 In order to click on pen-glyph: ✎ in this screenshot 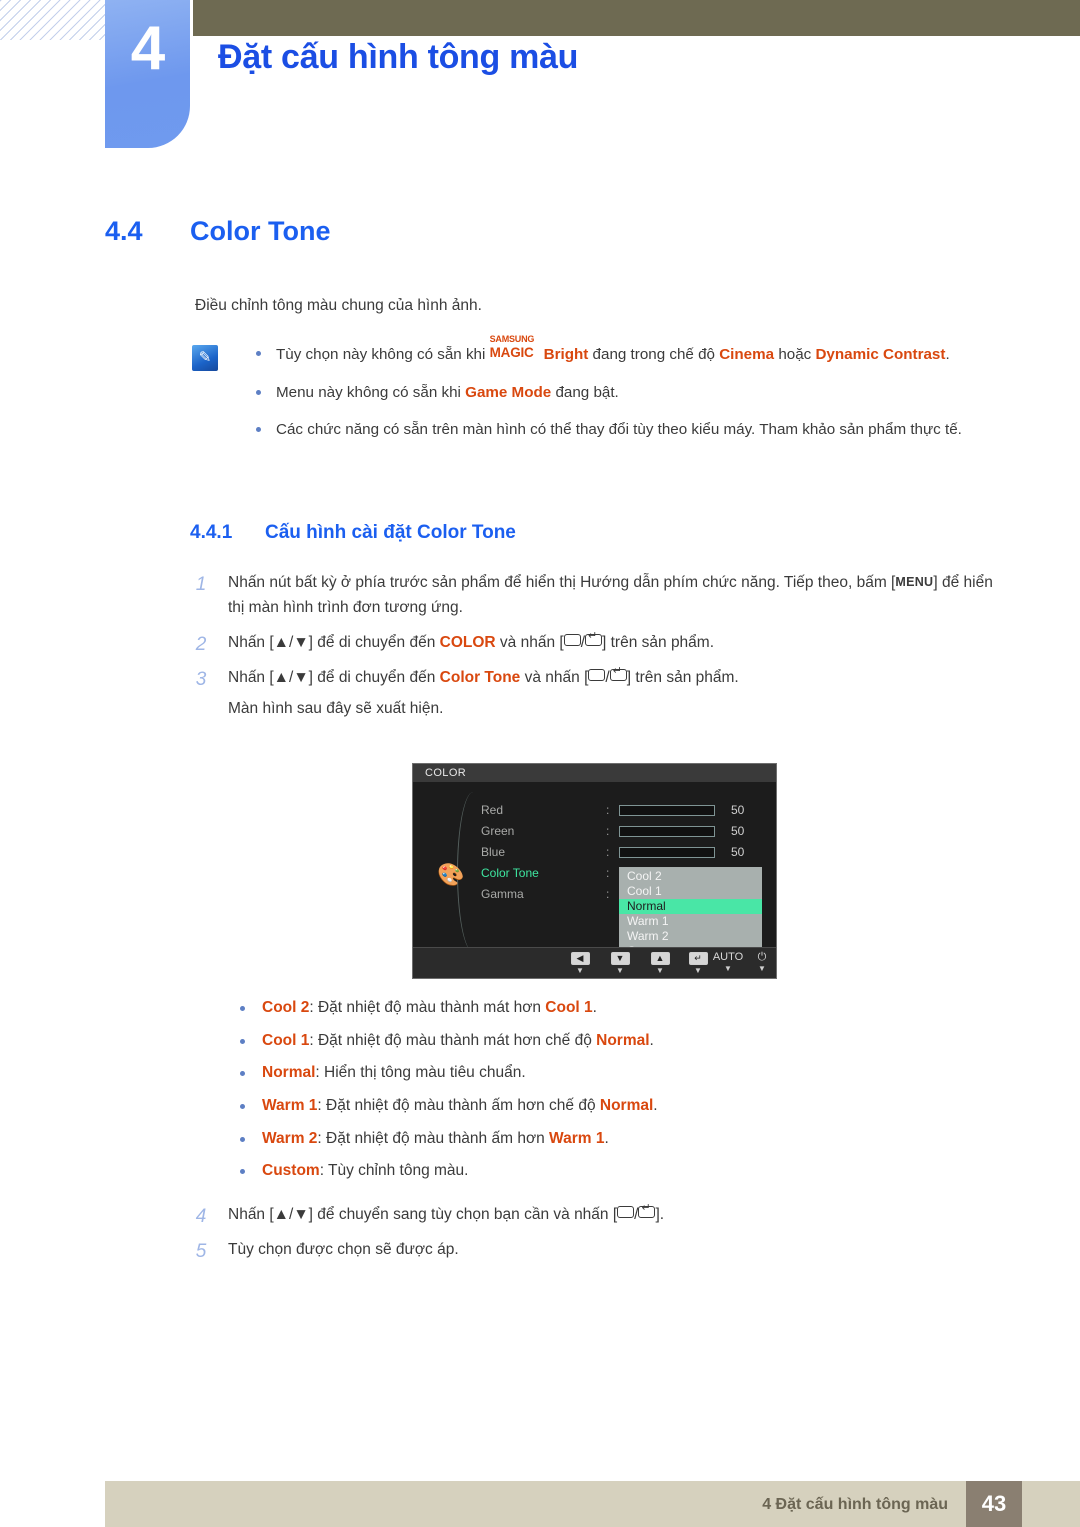, I will do `click(205, 357)`.